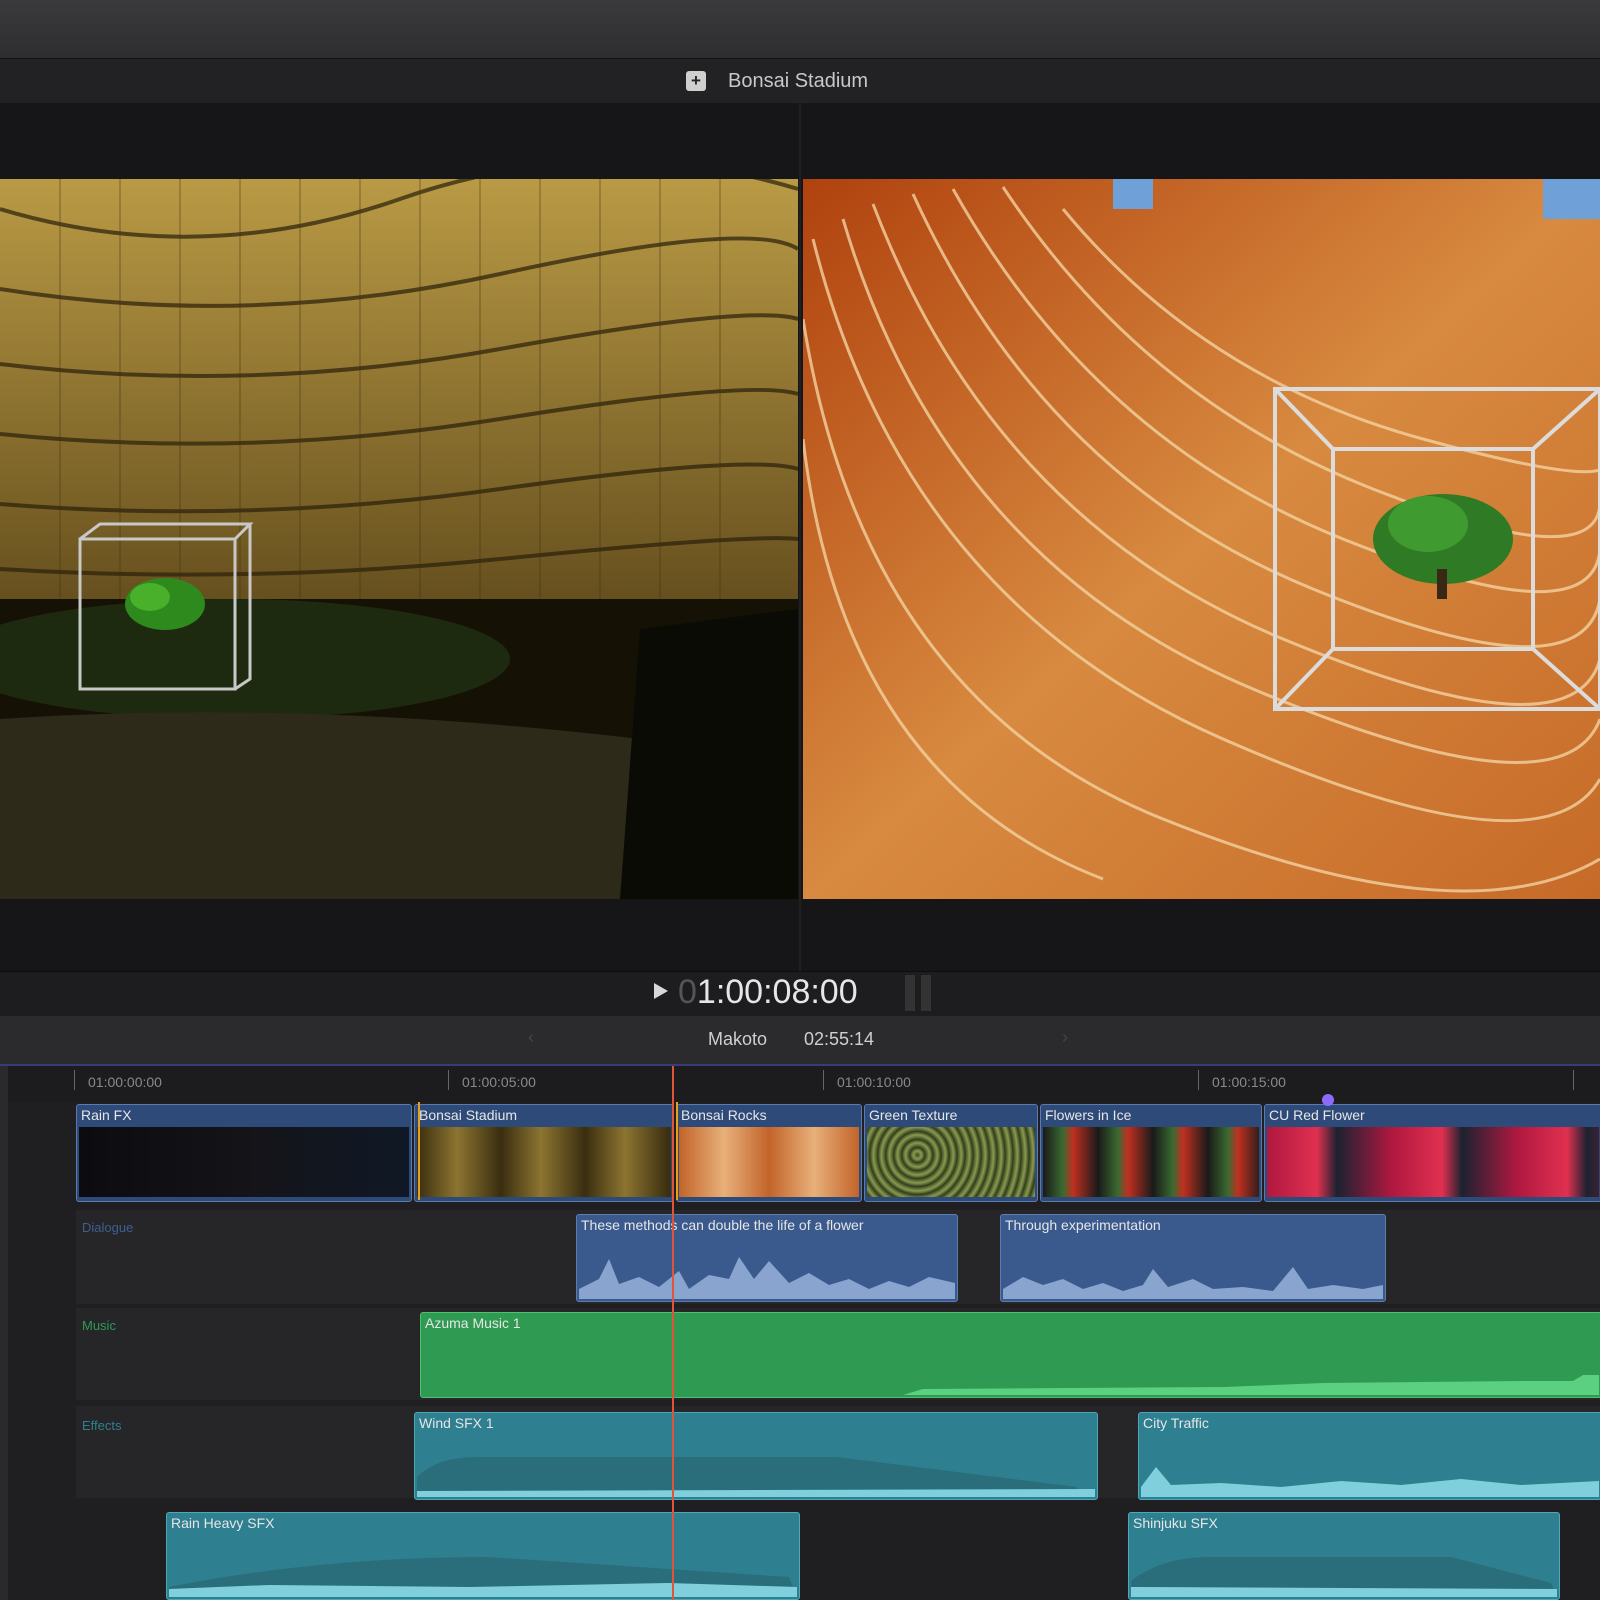 The width and height of the screenshot is (1600, 1600). I want to click on clip-title: Shinjuku SFX, so click(1175, 1523).